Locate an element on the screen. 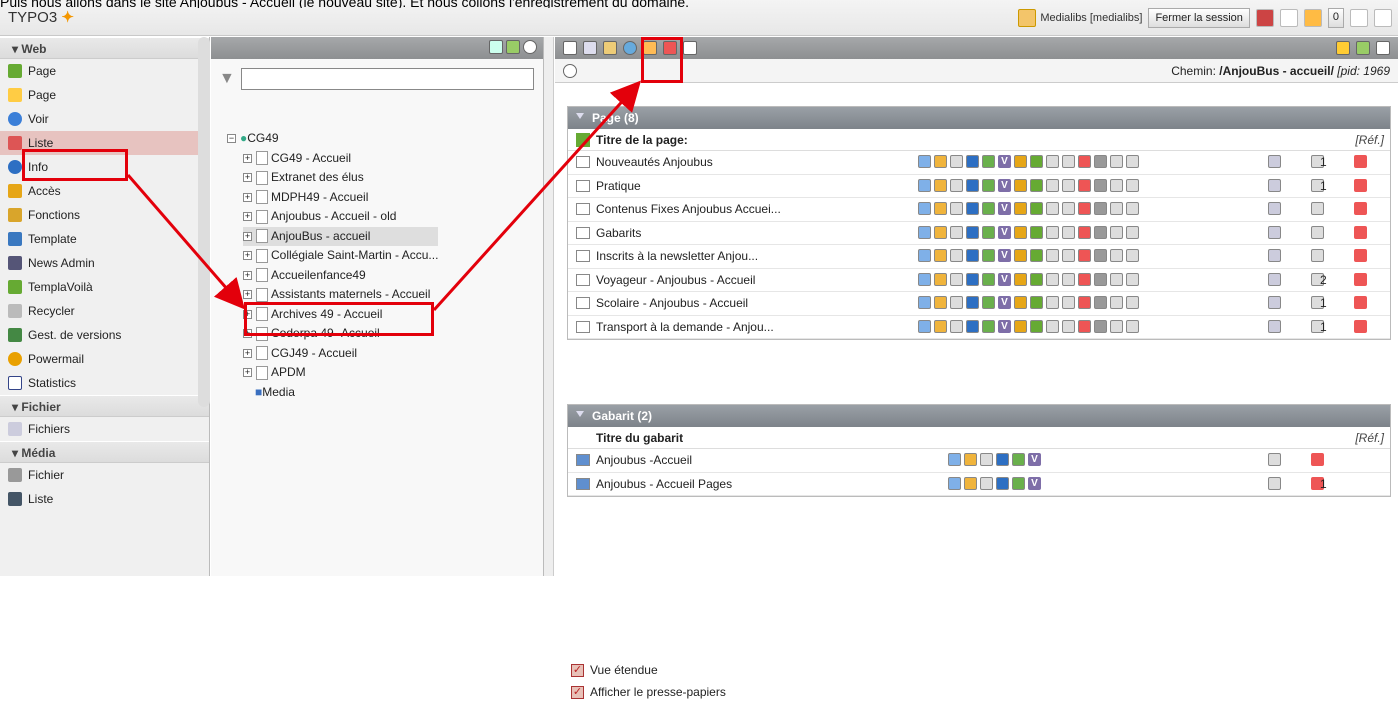 The image size is (1398, 703). view-icon is located at coordinates (630, 48).